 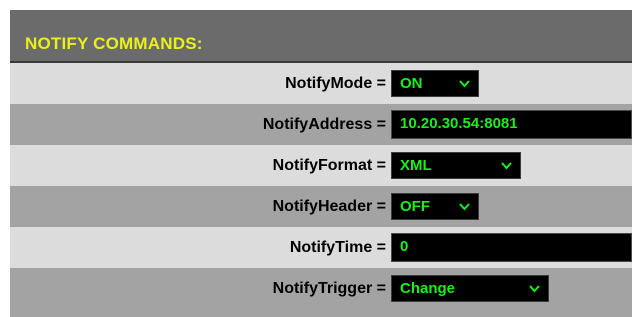 What do you see at coordinates (324, 124) in the screenshot?
I see `notify-address-label: NotifyAddress =` at bounding box center [324, 124].